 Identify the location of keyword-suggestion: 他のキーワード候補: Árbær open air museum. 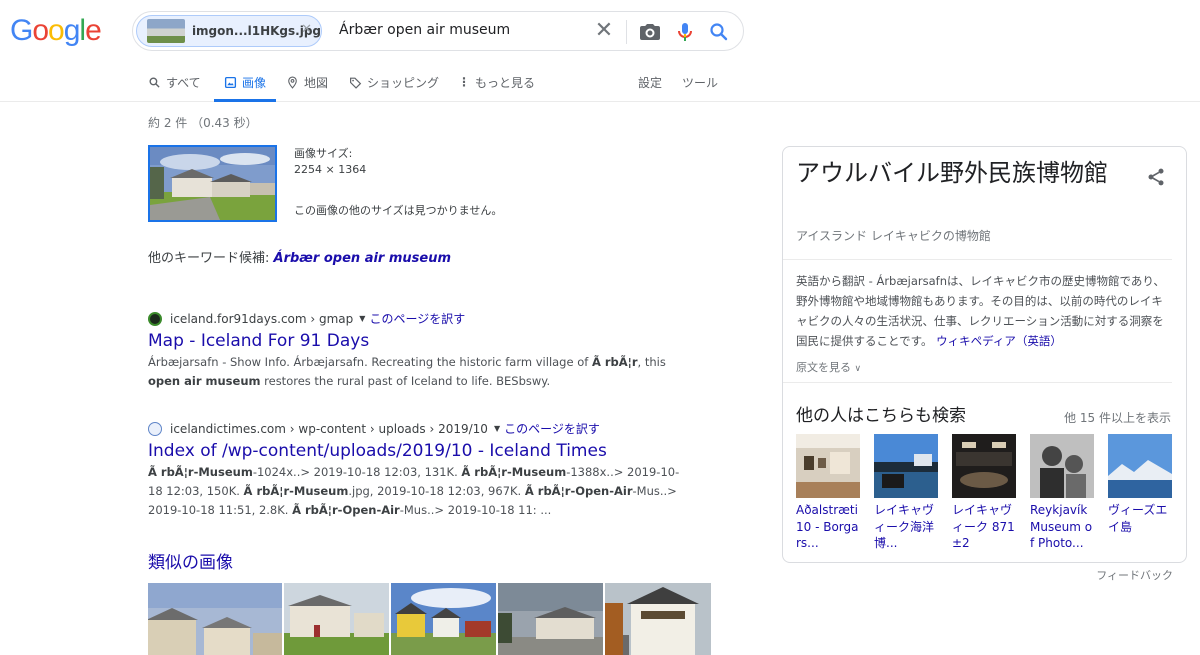
(299, 256).